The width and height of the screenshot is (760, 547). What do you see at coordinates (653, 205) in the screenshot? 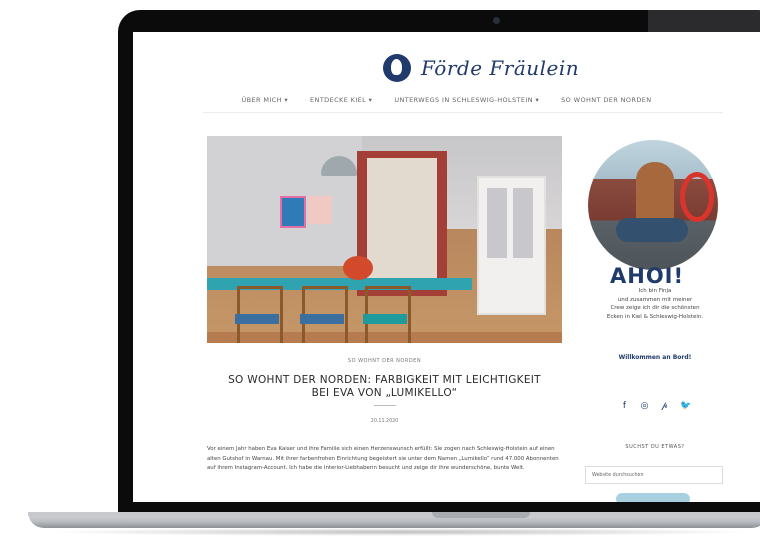
I see `avatar` at bounding box center [653, 205].